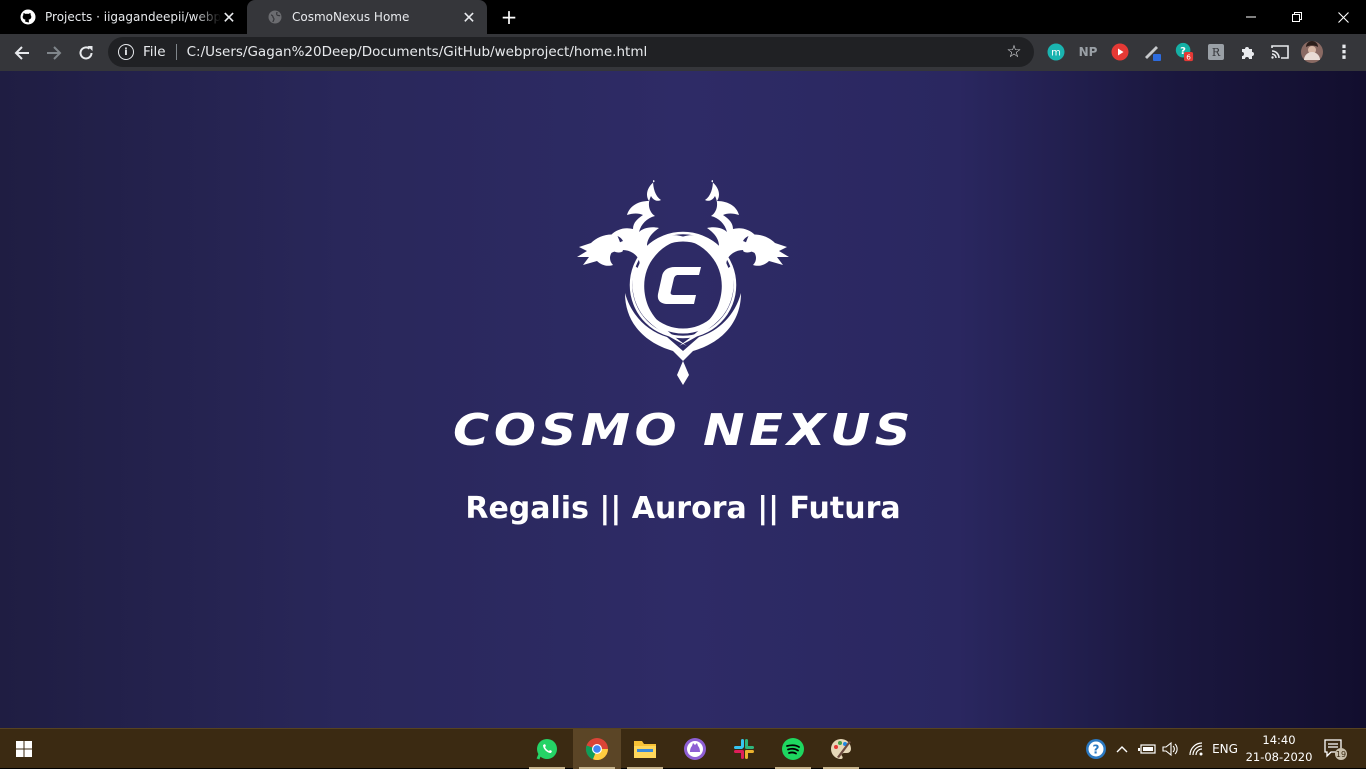 The image size is (1366, 769). Describe the element at coordinates (841, 749) in the screenshot. I see `paint-icon` at that location.